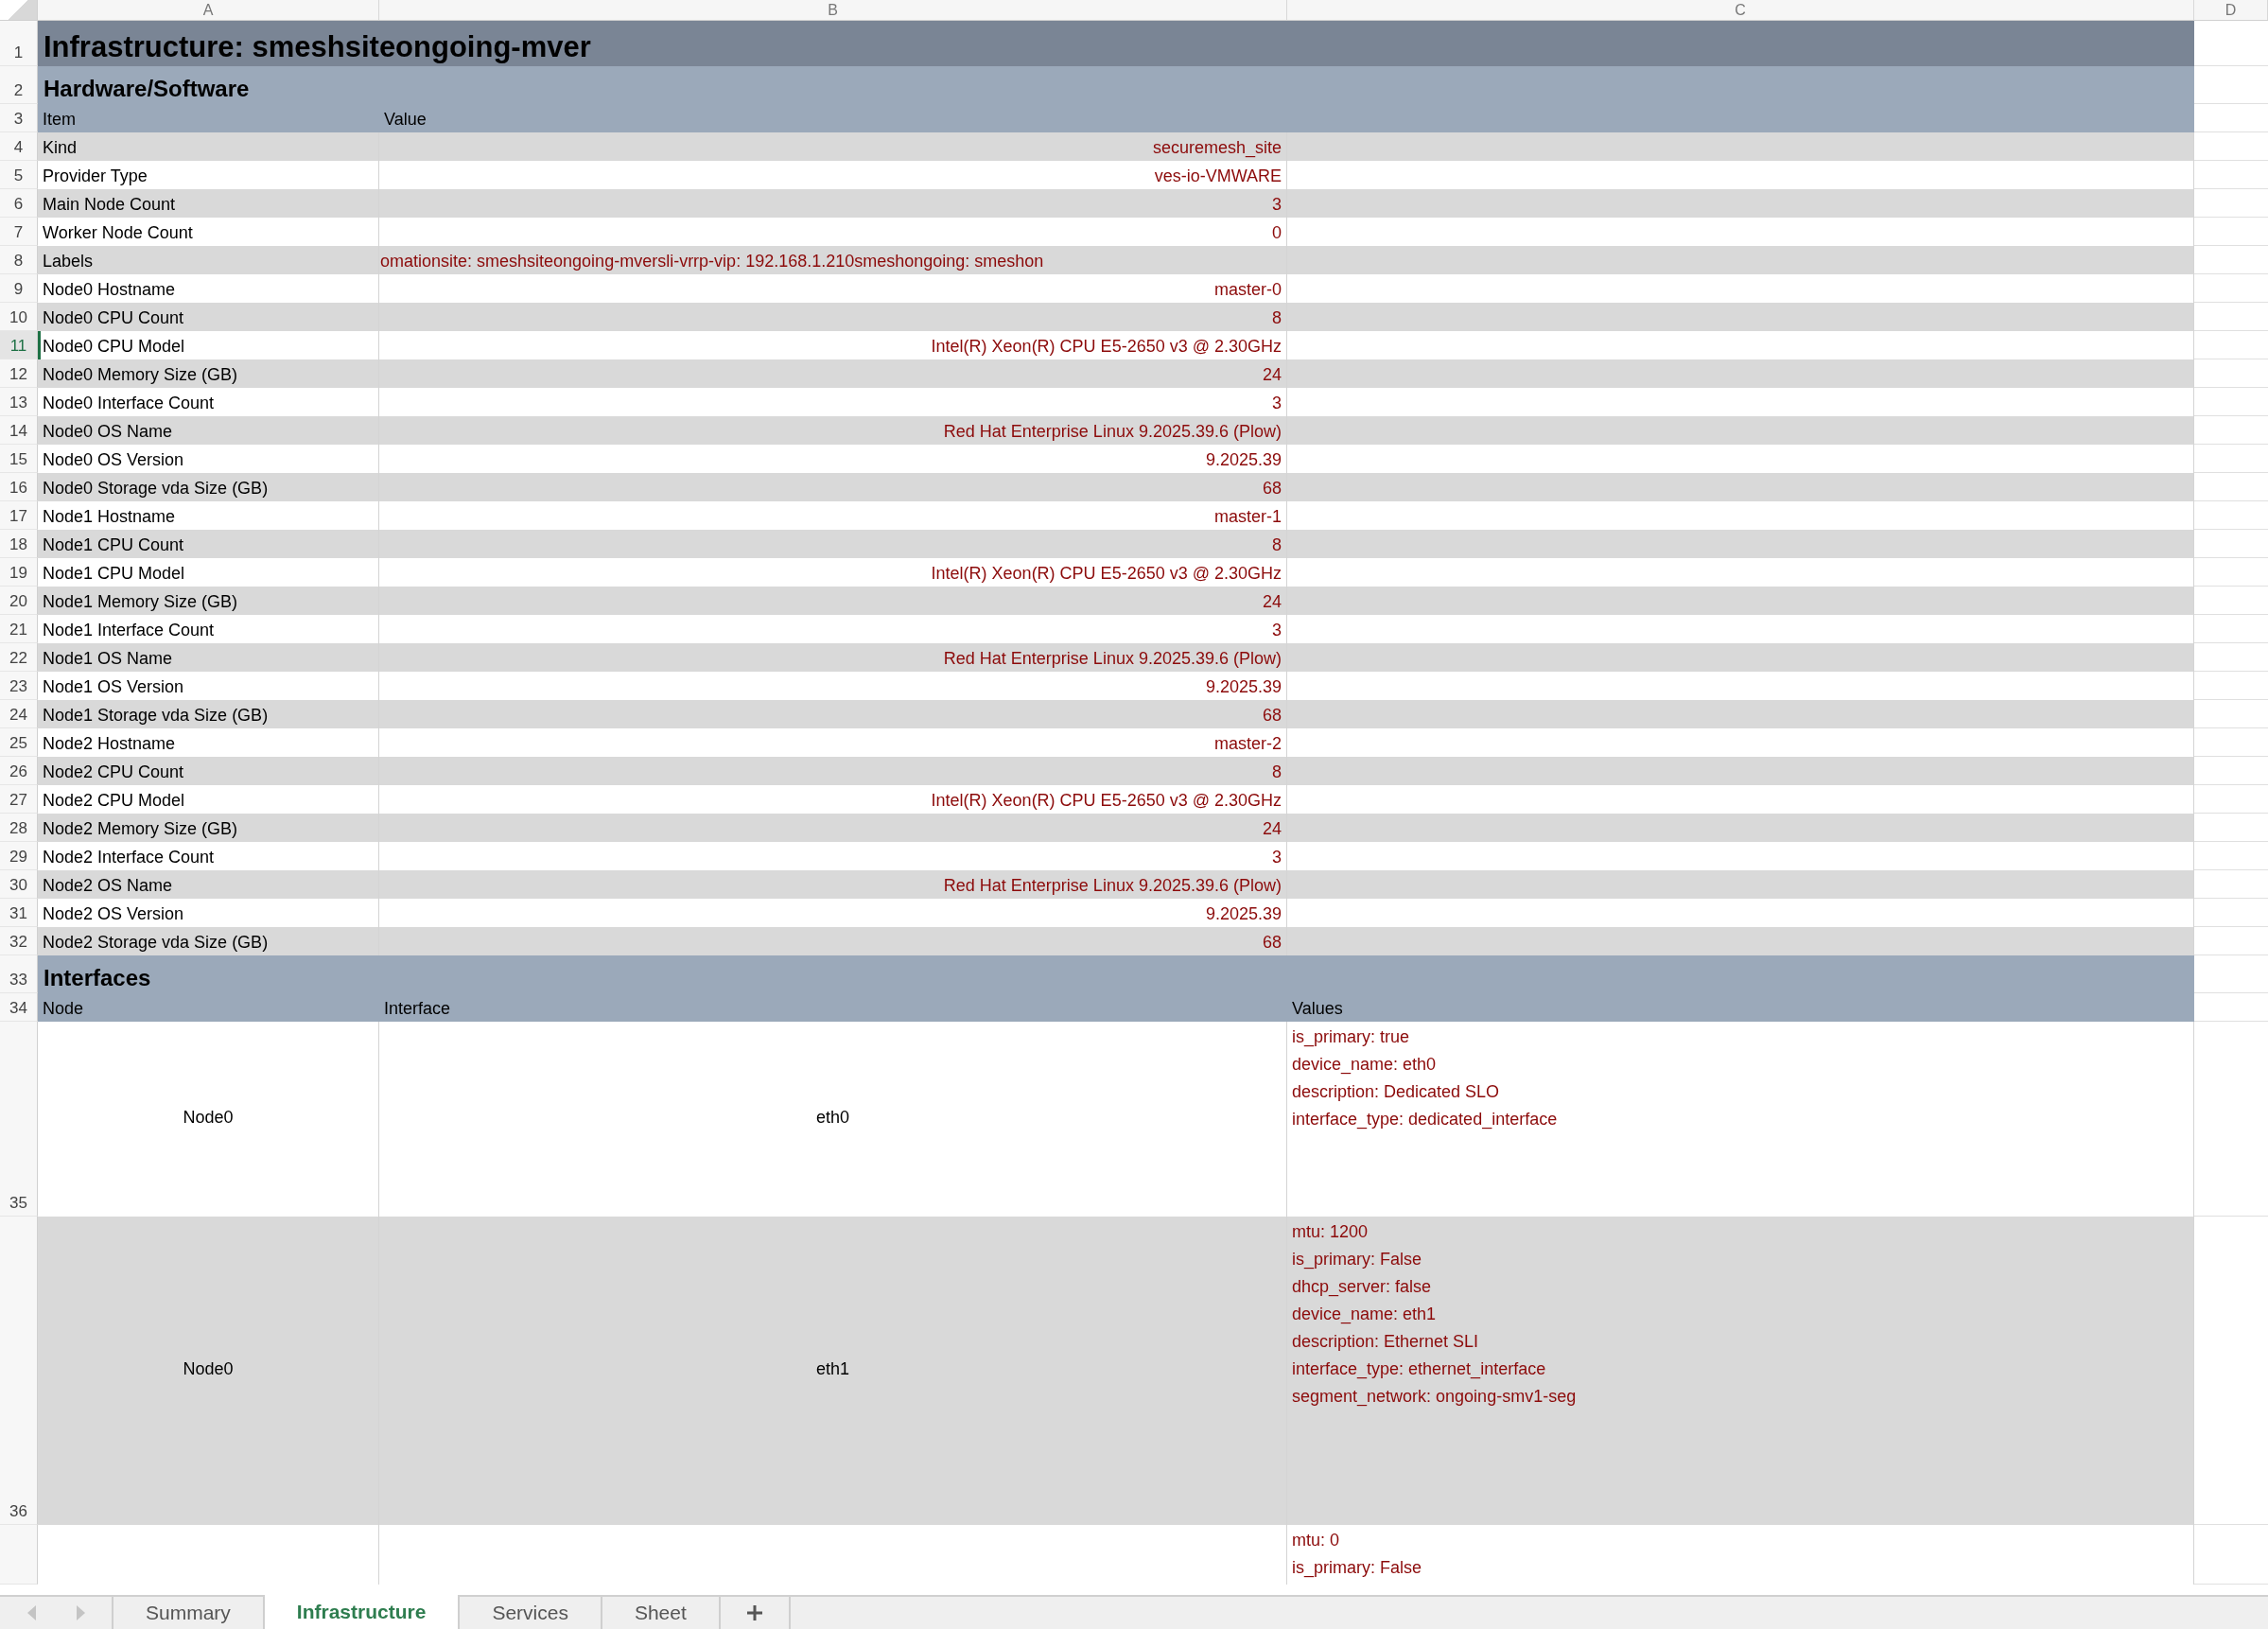 This screenshot has width=2268, height=1629. What do you see at coordinates (113, 460) in the screenshot?
I see `table-cell: Node0 OS Version` at bounding box center [113, 460].